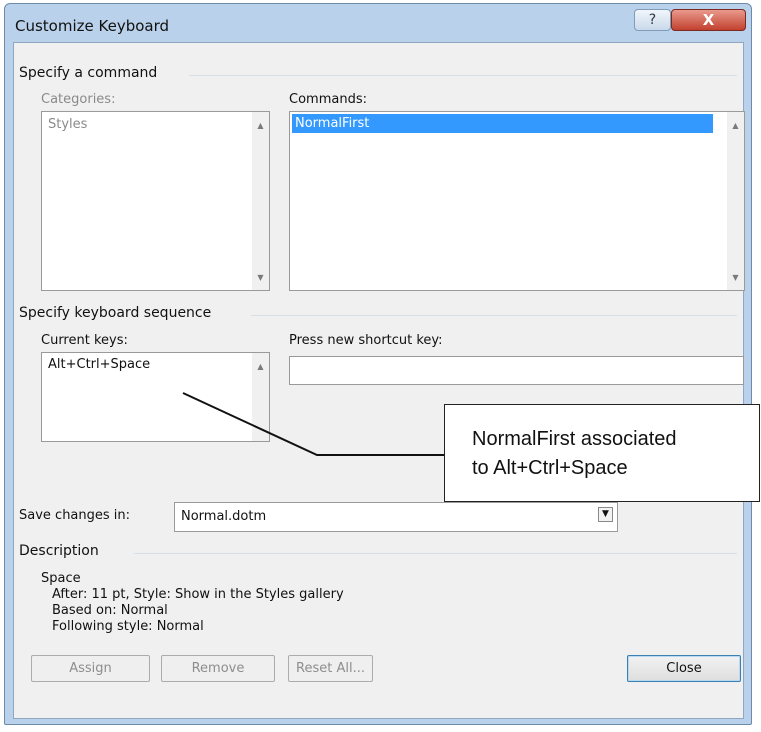  Describe the element at coordinates (313, 424) in the screenshot. I see `annotation-leader-line` at that location.